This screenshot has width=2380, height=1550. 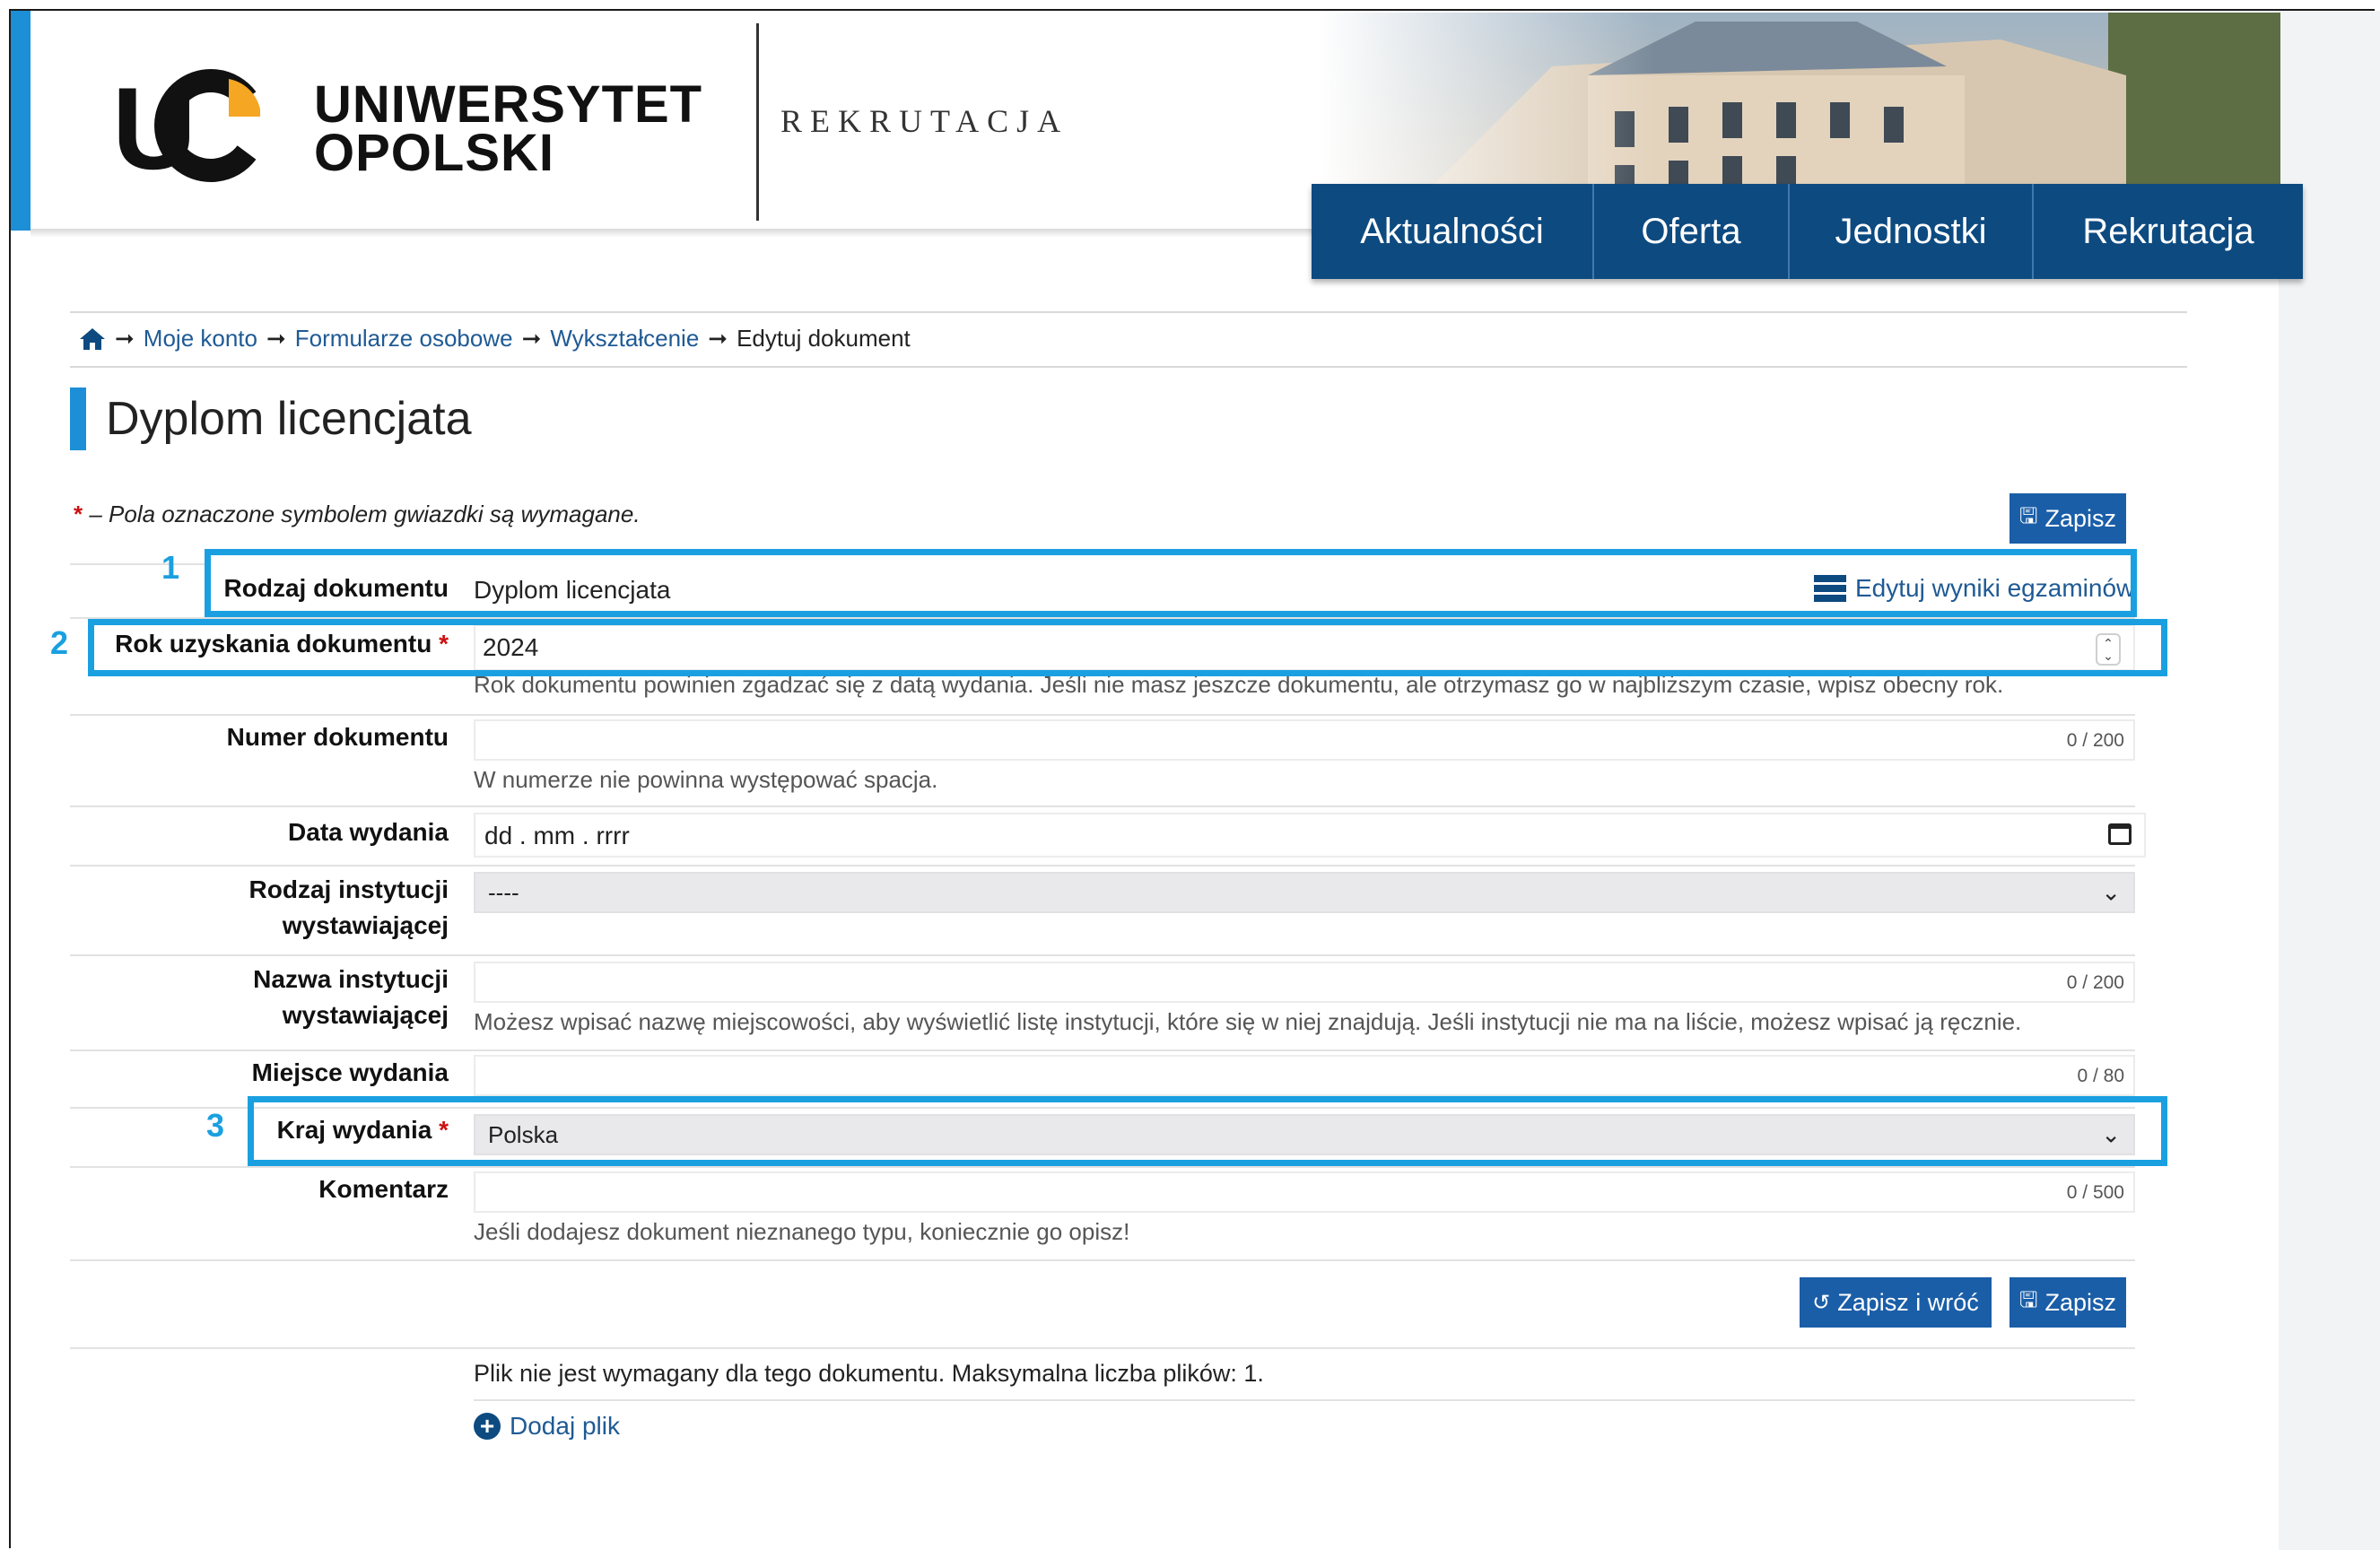 What do you see at coordinates (1912, 231) in the screenshot?
I see `nav-item-jednostki: Jednostki` at bounding box center [1912, 231].